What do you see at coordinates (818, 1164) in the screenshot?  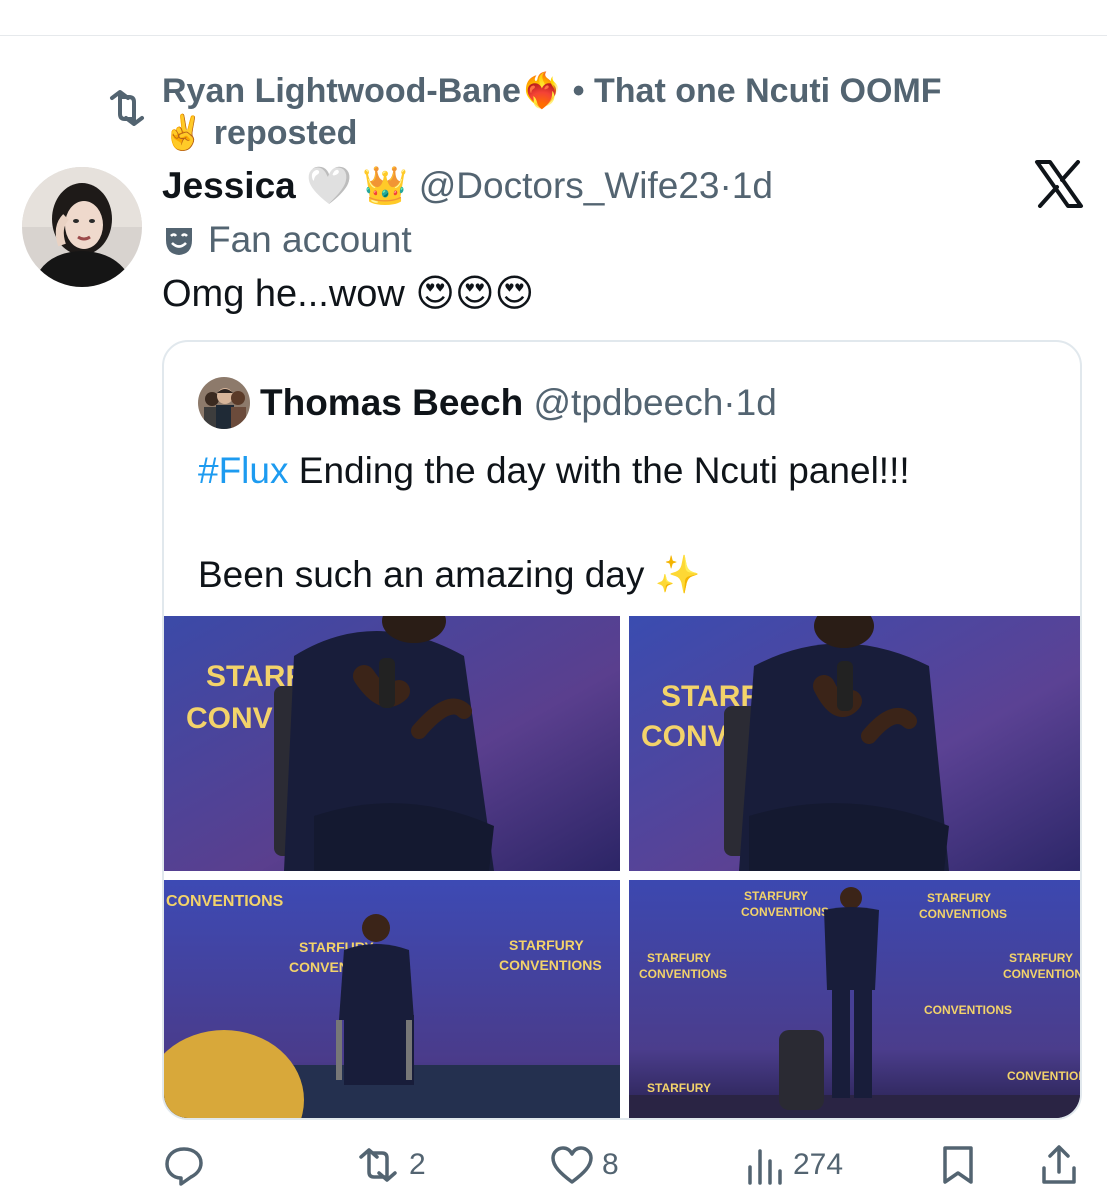 I see `views-count: 274` at bounding box center [818, 1164].